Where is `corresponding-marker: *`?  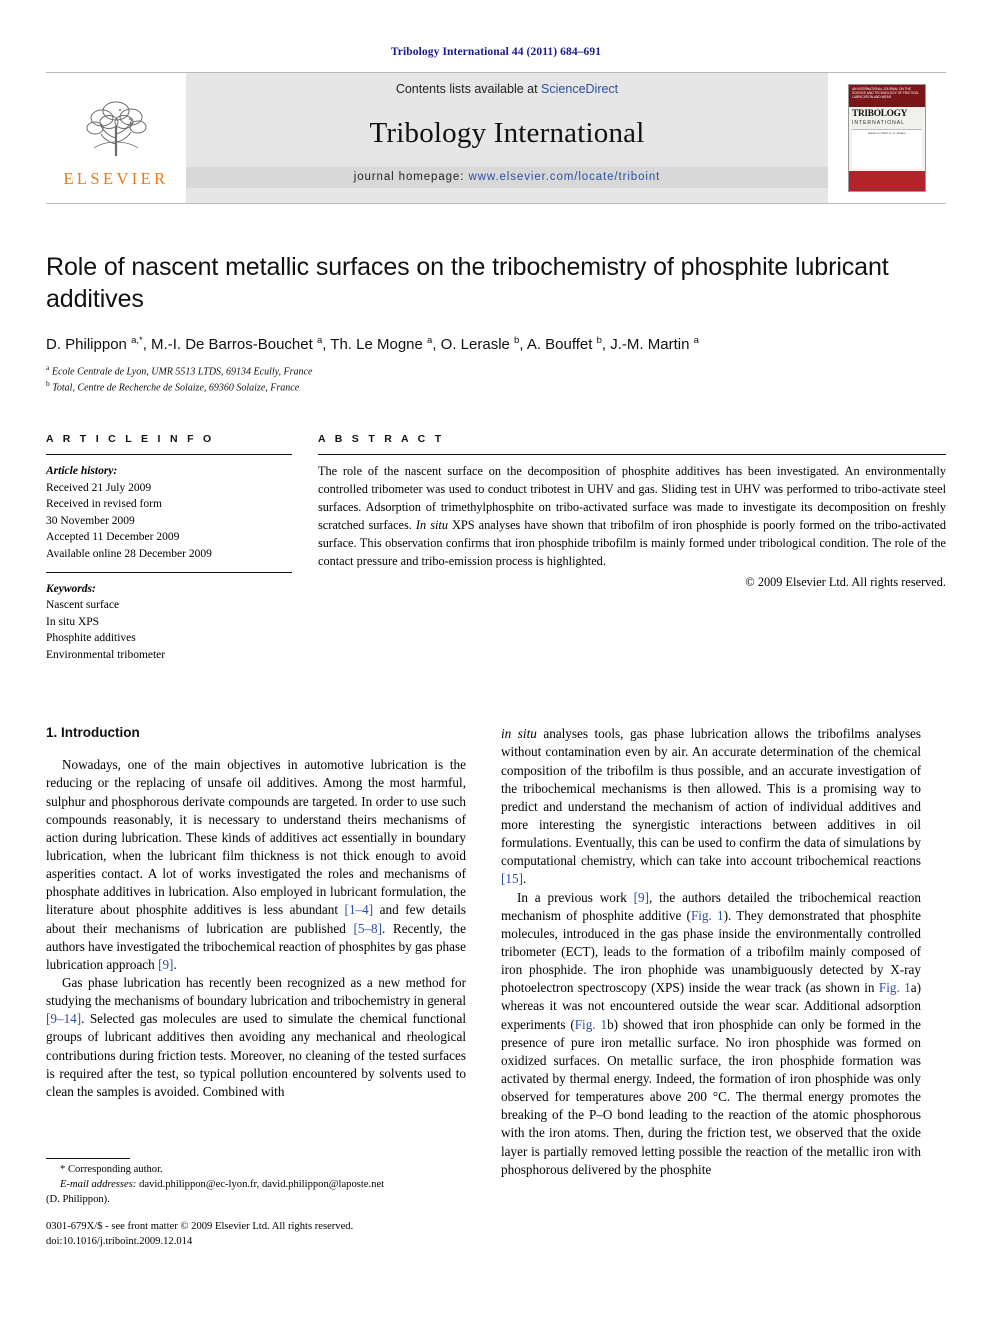 corresponding-marker: * is located at coordinates (63, 1169).